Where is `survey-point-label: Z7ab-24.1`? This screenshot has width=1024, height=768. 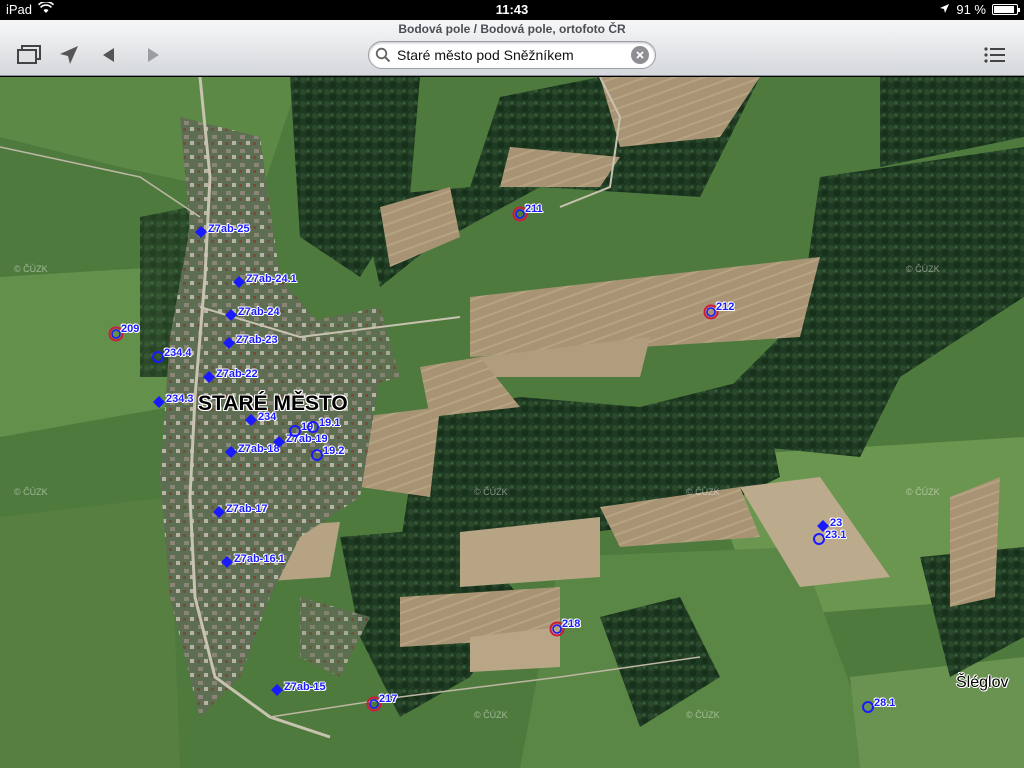
survey-point-label: Z7ab-24.1 is located at coordinates (271, 279).